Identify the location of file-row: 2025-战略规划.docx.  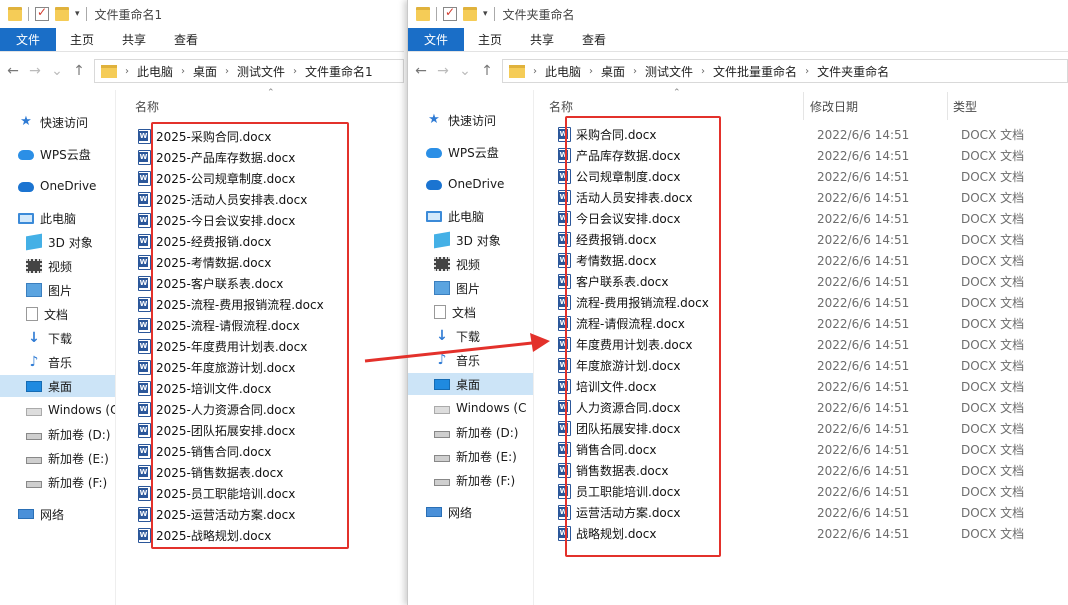
(260, 535).